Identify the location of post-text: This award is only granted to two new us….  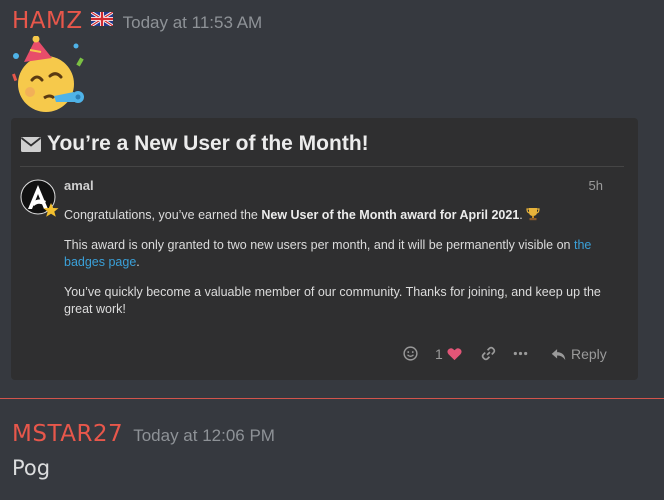
(319, 245).